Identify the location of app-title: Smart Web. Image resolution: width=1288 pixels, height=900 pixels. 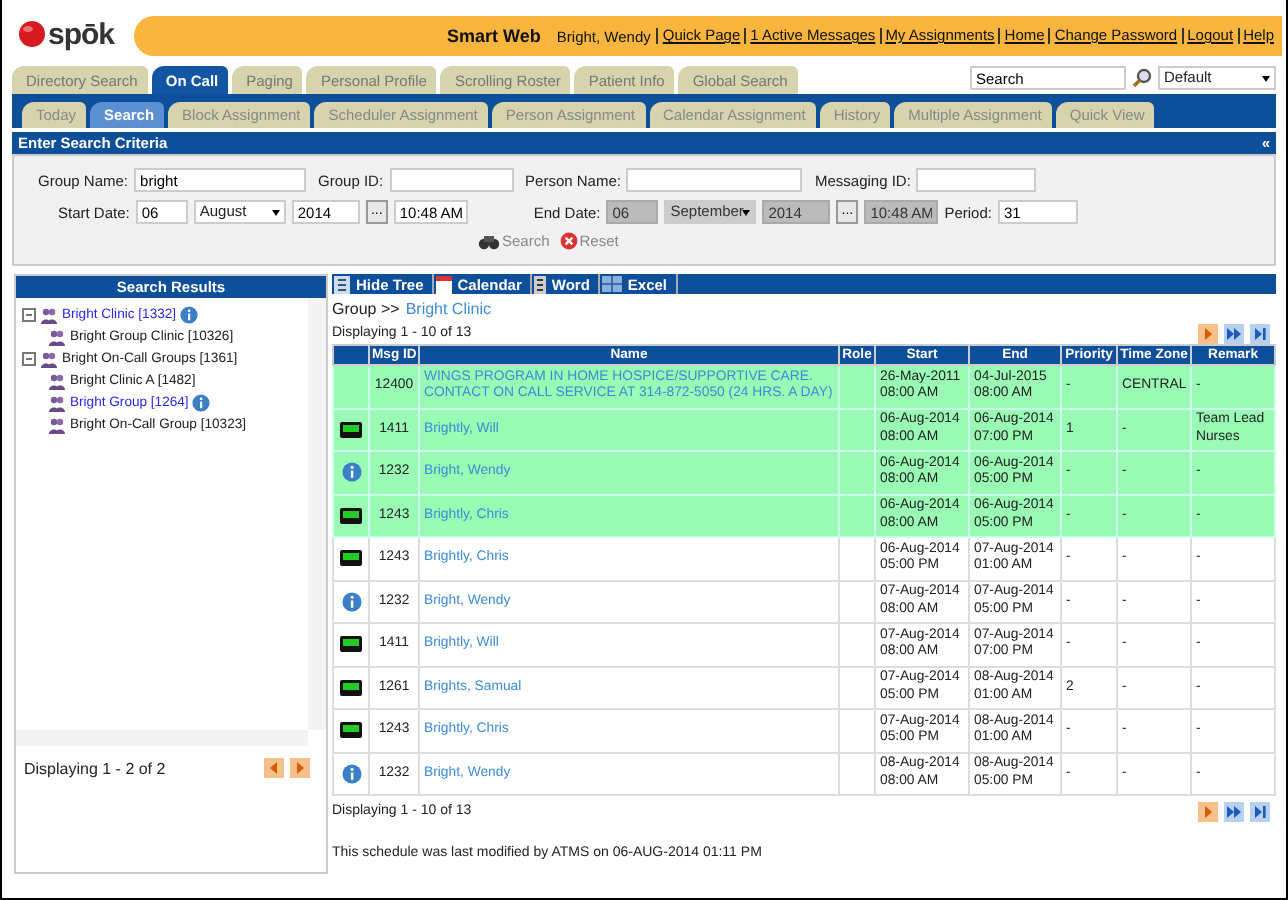
(494, 36).